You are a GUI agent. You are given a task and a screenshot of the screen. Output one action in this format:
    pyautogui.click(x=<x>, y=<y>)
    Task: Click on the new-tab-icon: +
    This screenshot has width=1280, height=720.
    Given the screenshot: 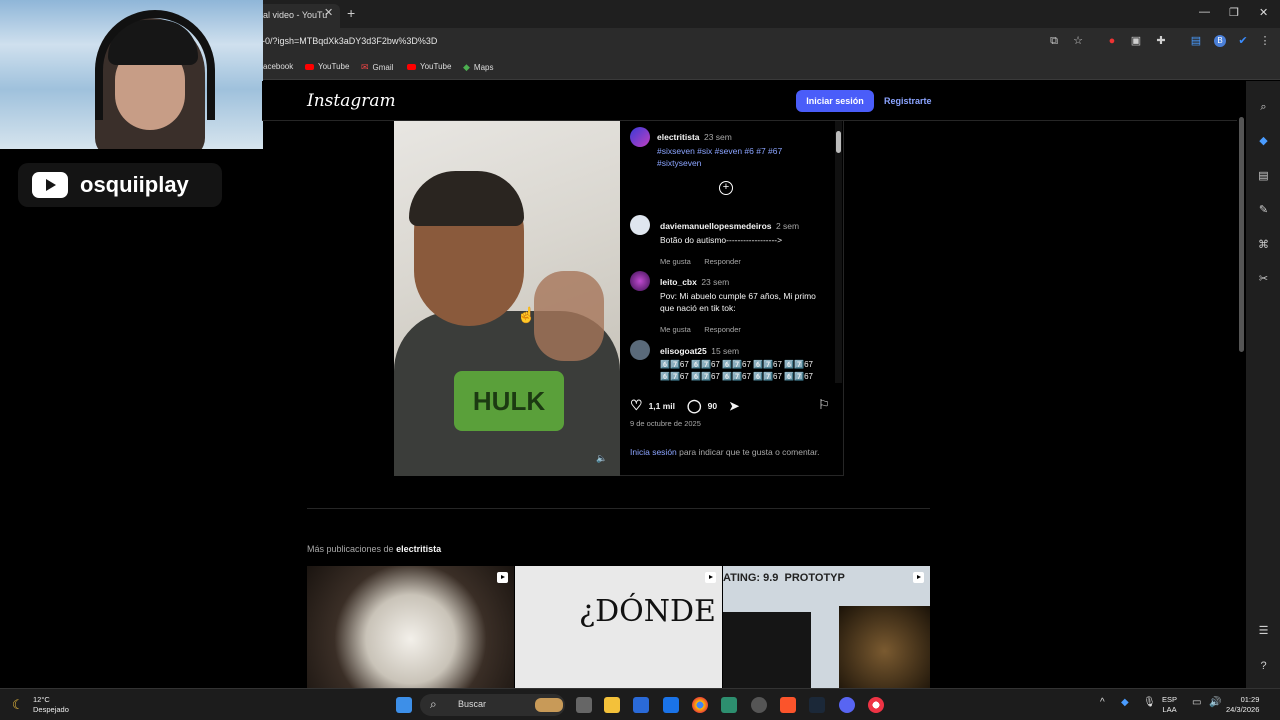 What is the action you would take?
    pyautogui.click(x=351, y=13)
    